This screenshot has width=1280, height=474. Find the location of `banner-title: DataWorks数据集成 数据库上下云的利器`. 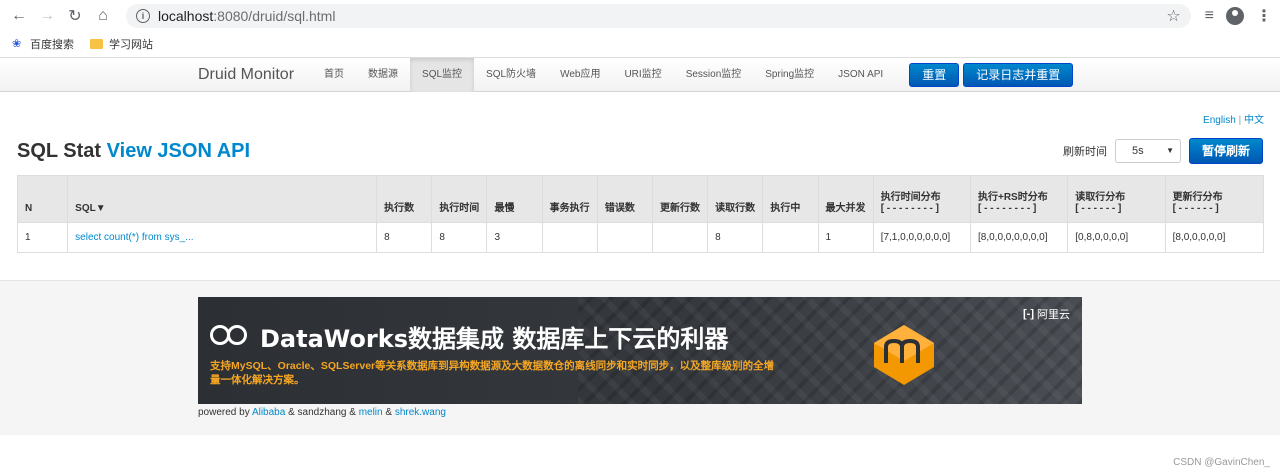

banner-title: DataWorks数据集成 数据库上下云的利器 is located at coordinates (494, 339).